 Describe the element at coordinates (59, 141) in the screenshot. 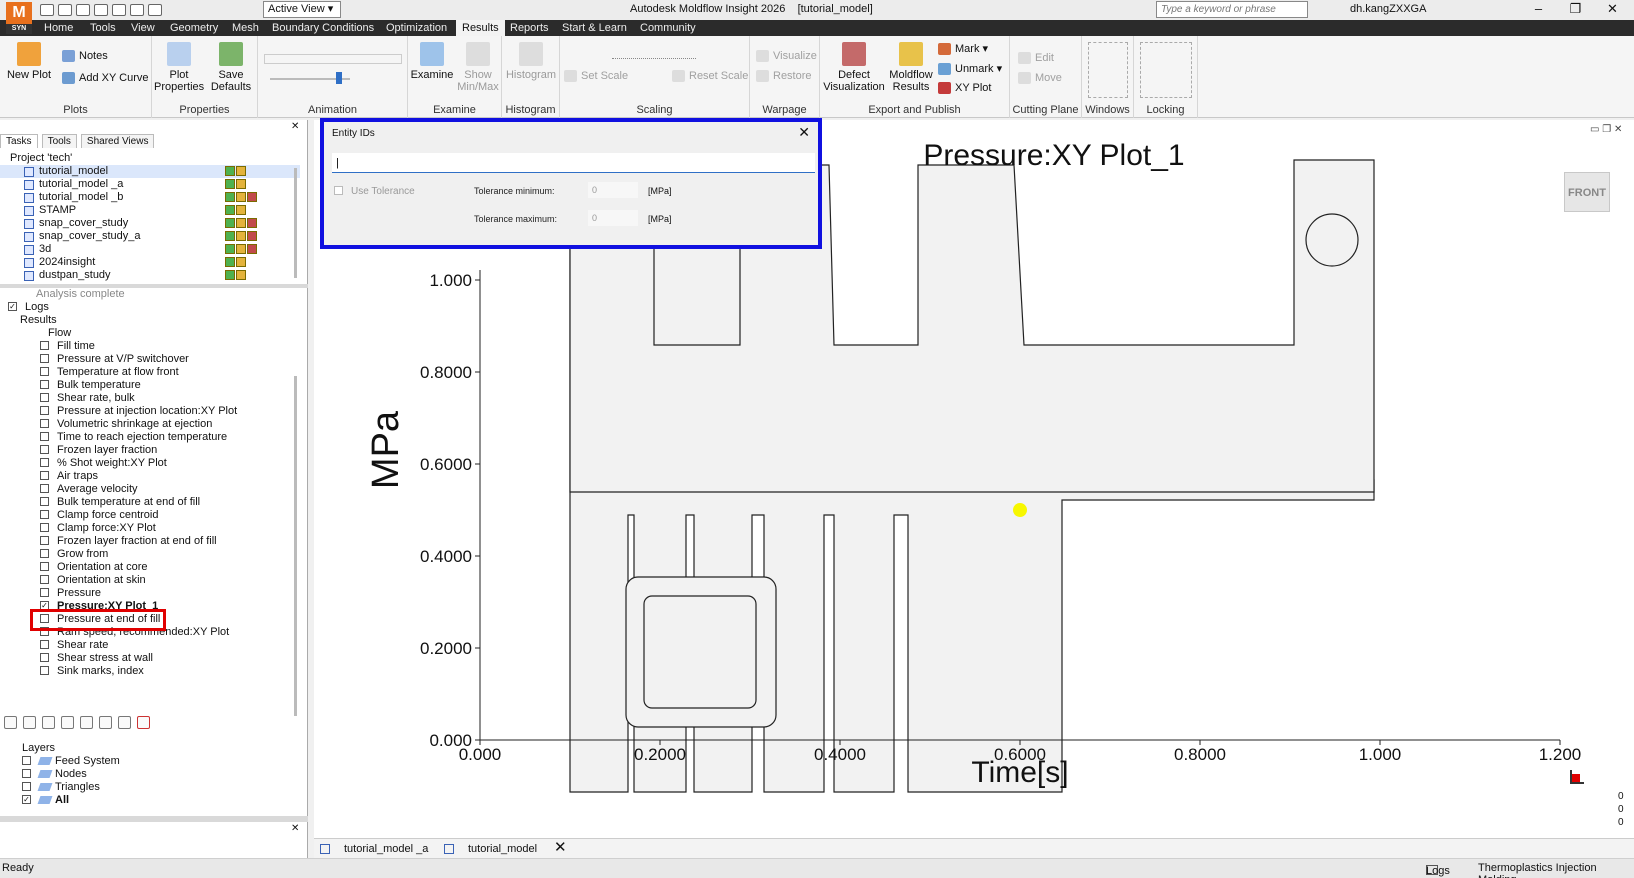

I see `tab-tools-panel: Tools` at that location.